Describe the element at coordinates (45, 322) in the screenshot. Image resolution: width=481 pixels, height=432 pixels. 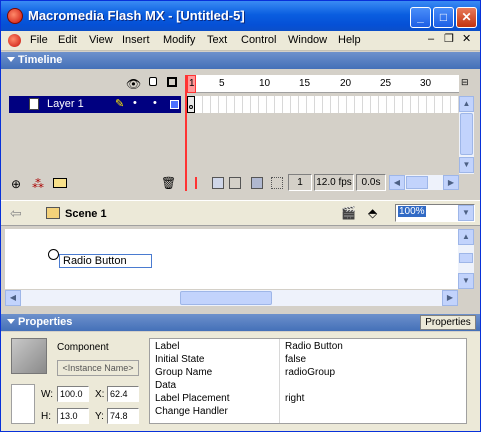
I see `properties-title: Properties` at that location.